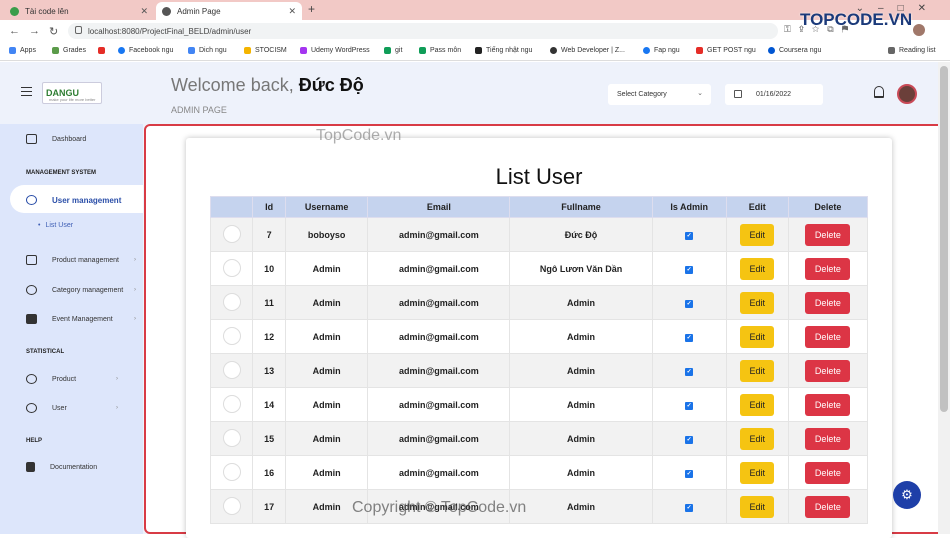  Describe the element at coordinates (34, 31) in the screenshot. I see `forward-icon: →` at that location.